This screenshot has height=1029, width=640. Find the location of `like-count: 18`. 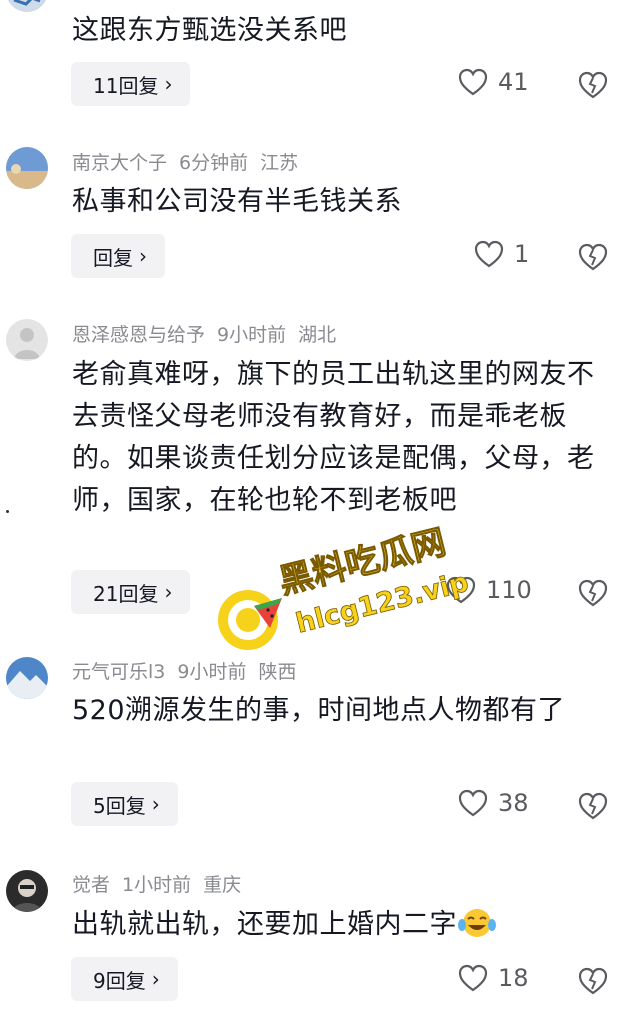

like-count: 18 is located at coordinates (513, 978).